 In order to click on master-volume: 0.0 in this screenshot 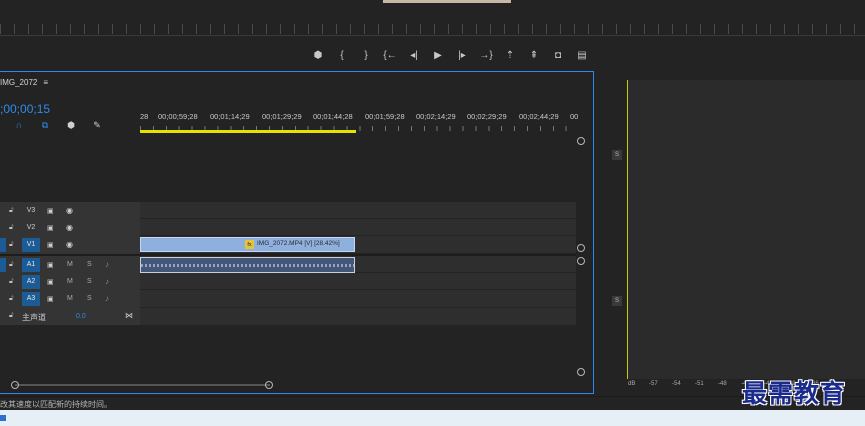, I will do `click(81, 316)`.